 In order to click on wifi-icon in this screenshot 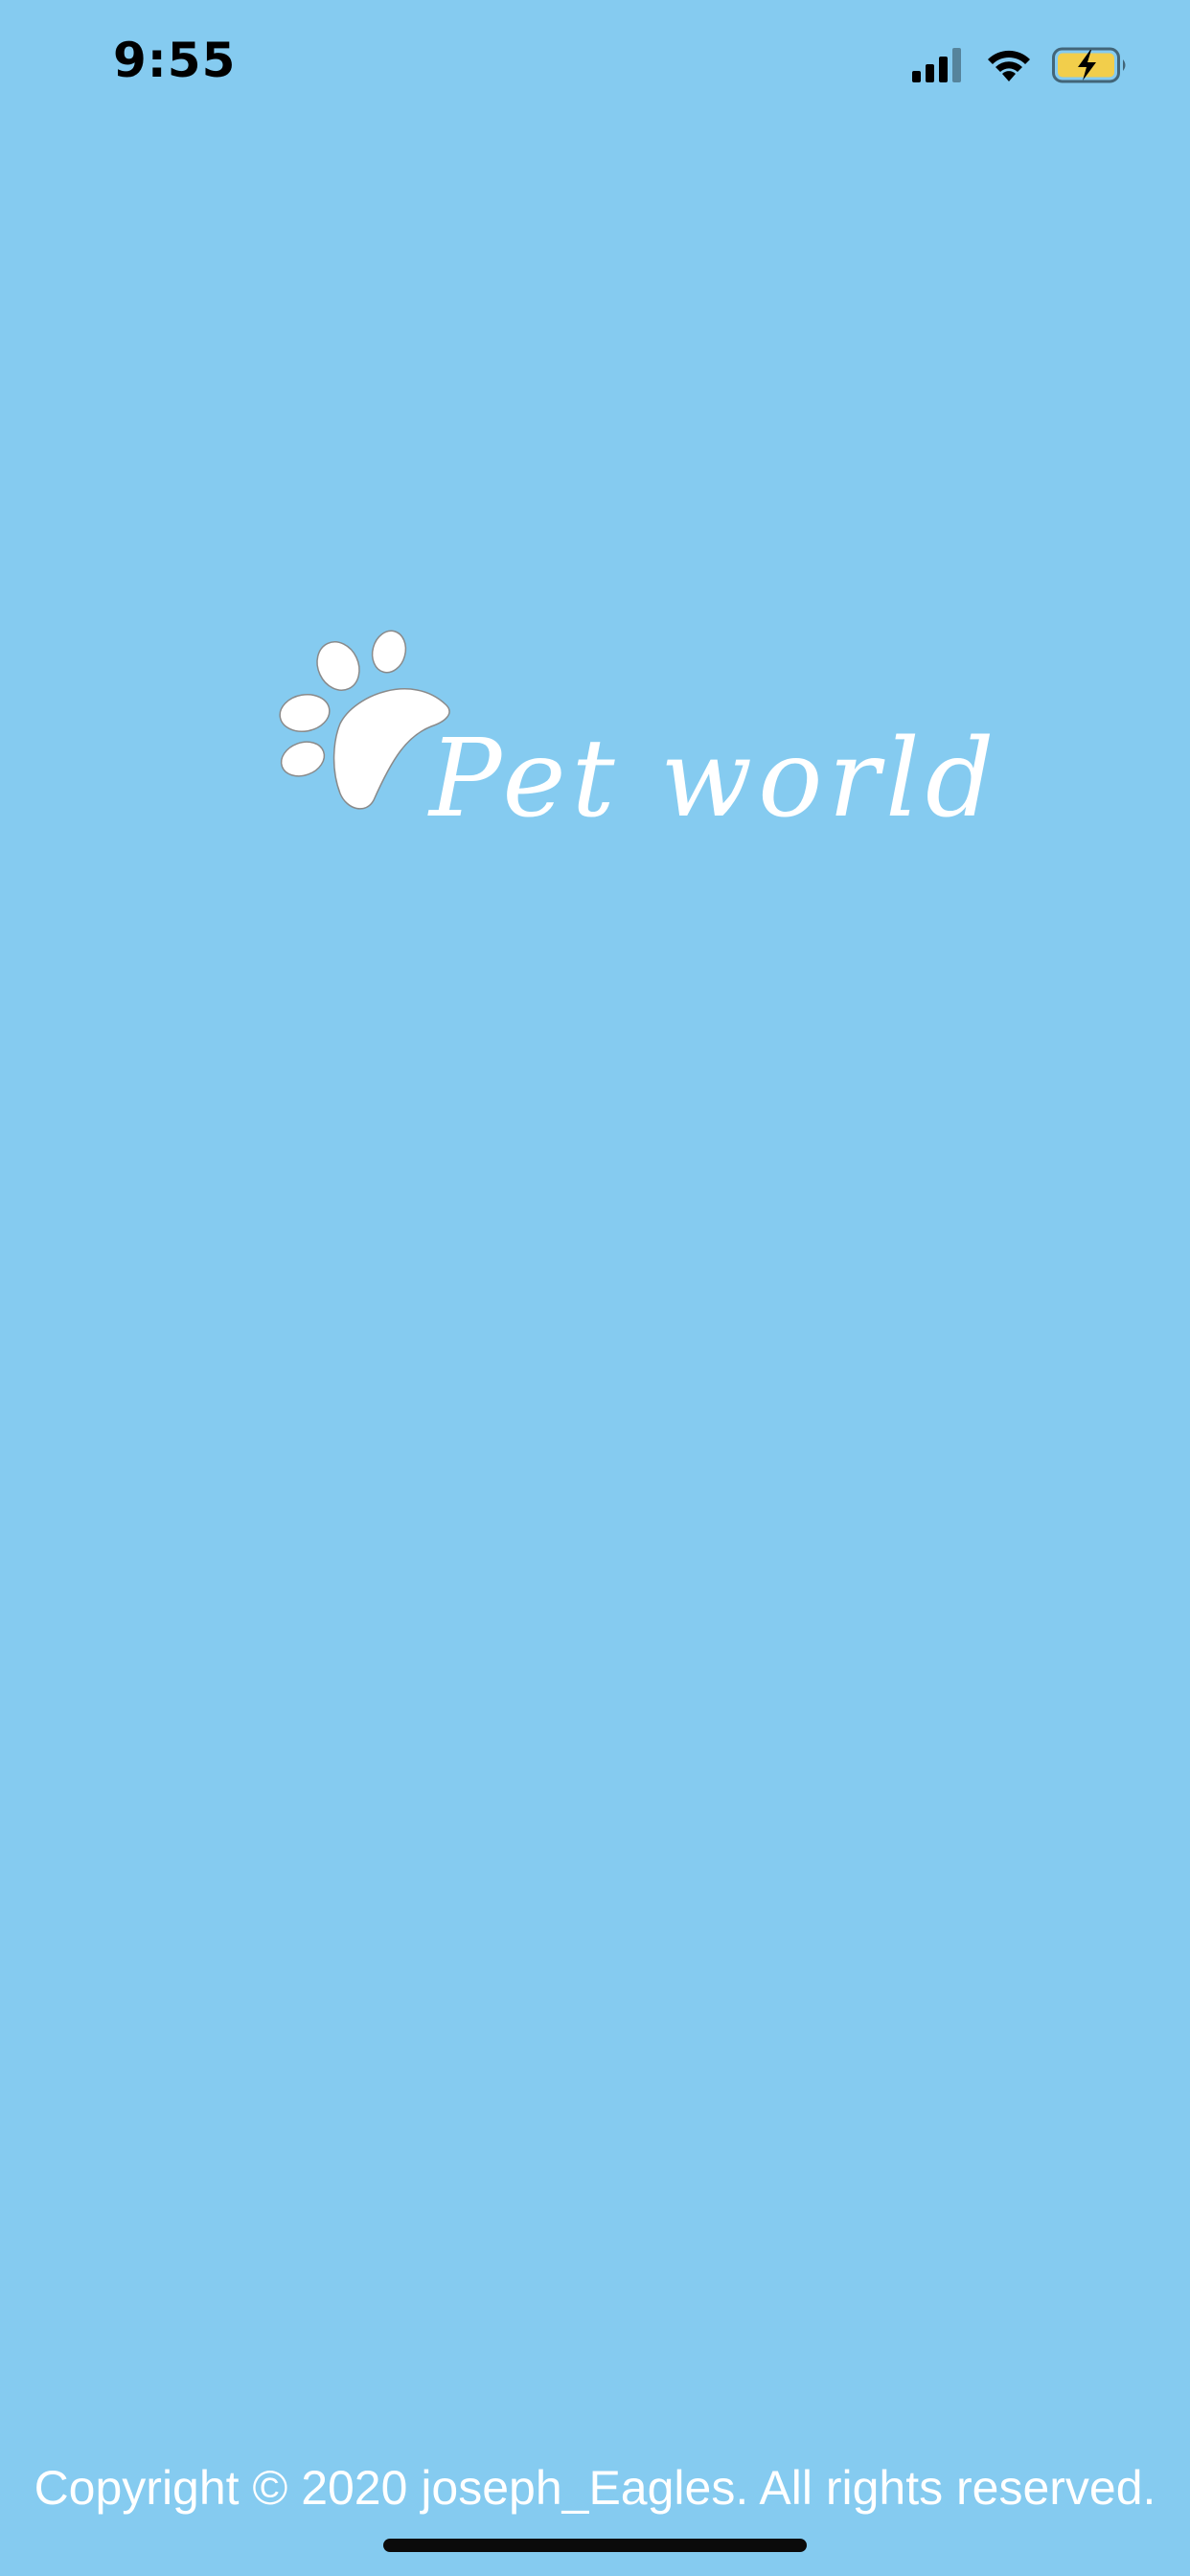, I will do `click(1009, 65)`.